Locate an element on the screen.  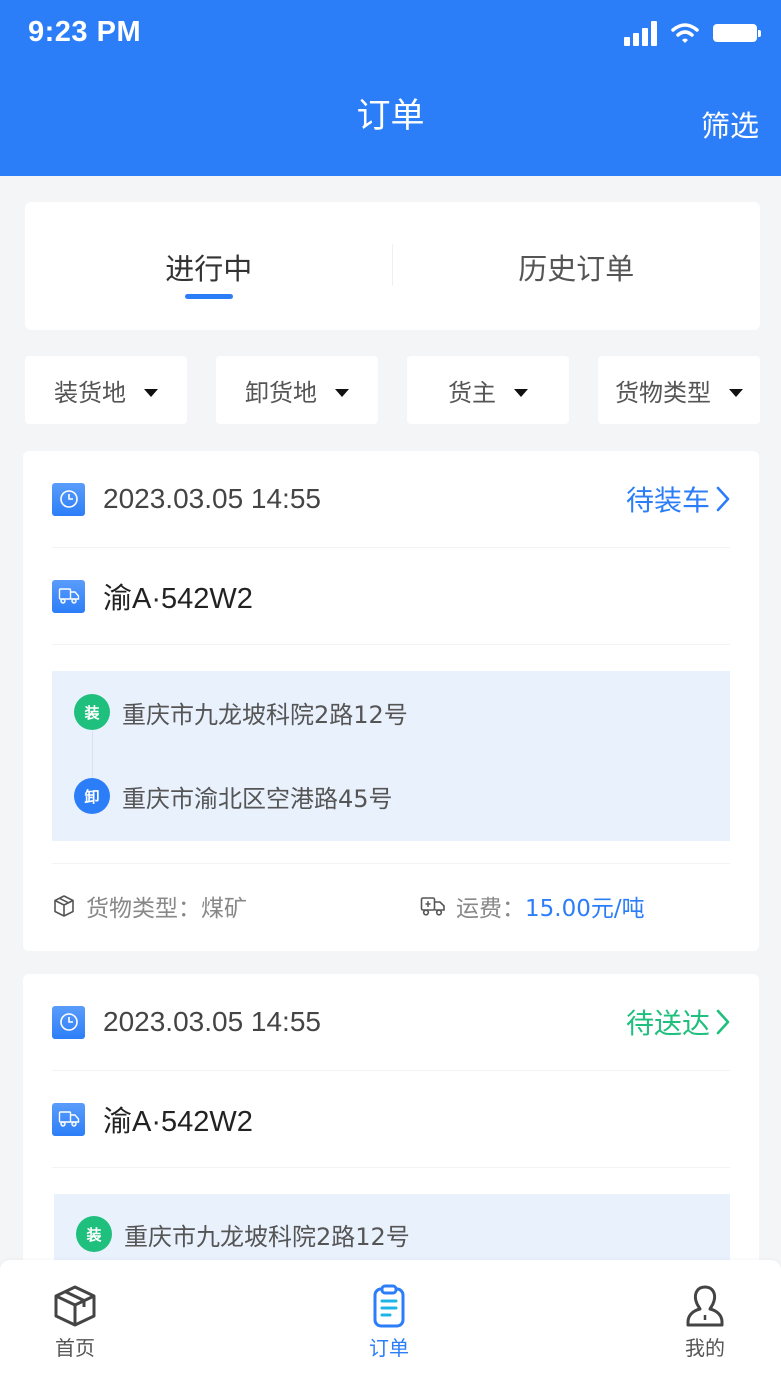
cargo-type-info: 货物类型： 煤矿 is located at coordinates (236, 906).